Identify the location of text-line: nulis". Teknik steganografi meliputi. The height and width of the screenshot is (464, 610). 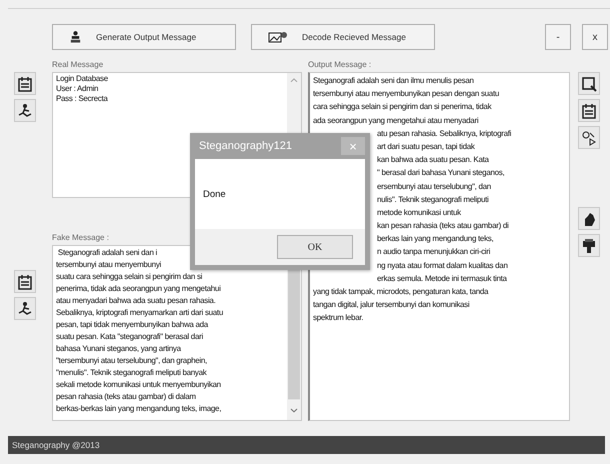
(433, 199).